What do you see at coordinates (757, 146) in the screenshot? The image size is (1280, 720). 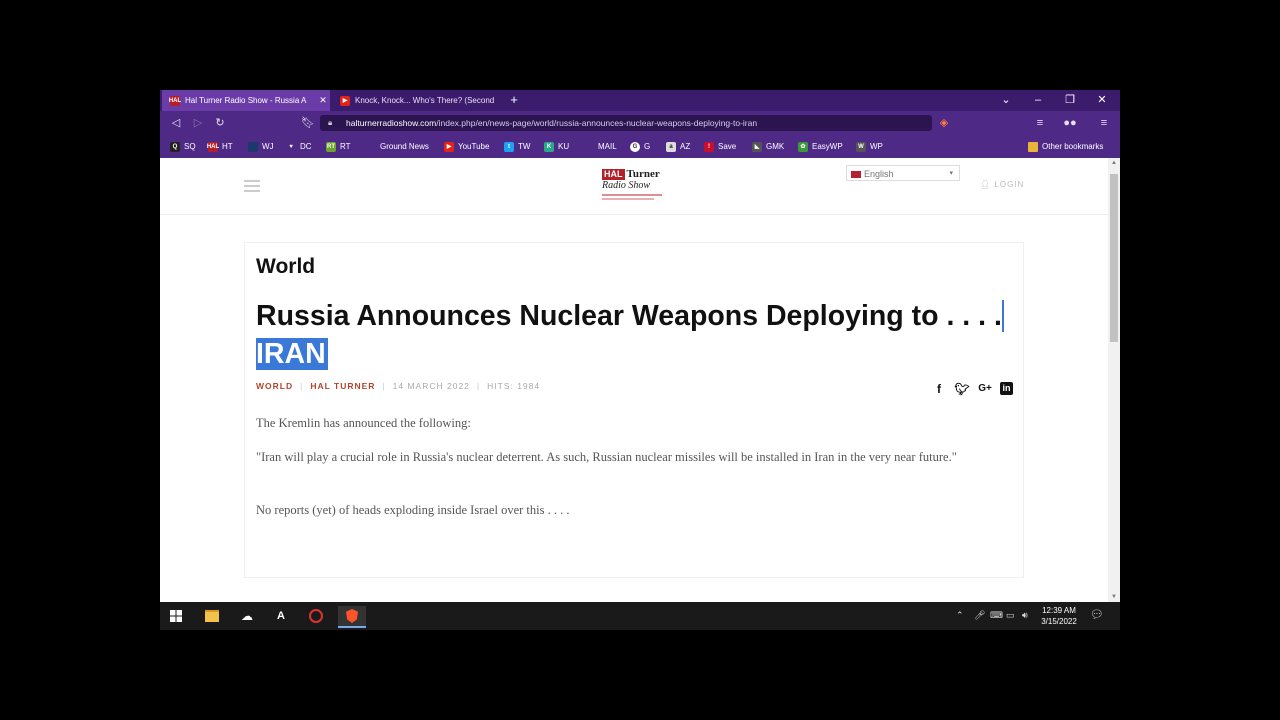 I see `gmk-icon: ◣` at bounding box center [757, 146].